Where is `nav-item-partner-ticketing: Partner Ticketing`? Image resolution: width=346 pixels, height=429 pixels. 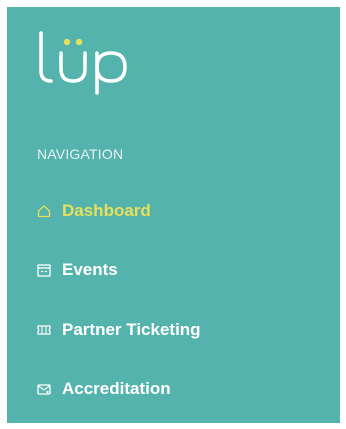
nav-item-partner-ticketing: Partner Ticketing is located at coordinates (119, 330).